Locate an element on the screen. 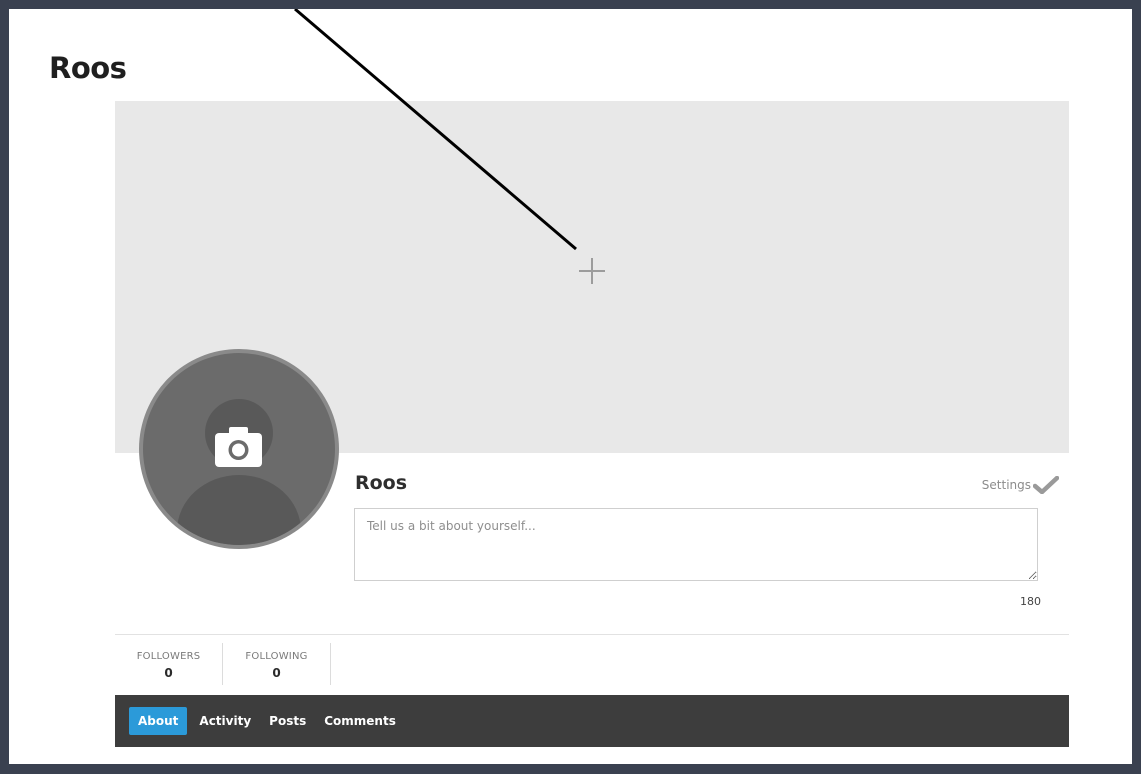 This screenshot has width=1141, height=774. divider is located at coordinates (592, 634).